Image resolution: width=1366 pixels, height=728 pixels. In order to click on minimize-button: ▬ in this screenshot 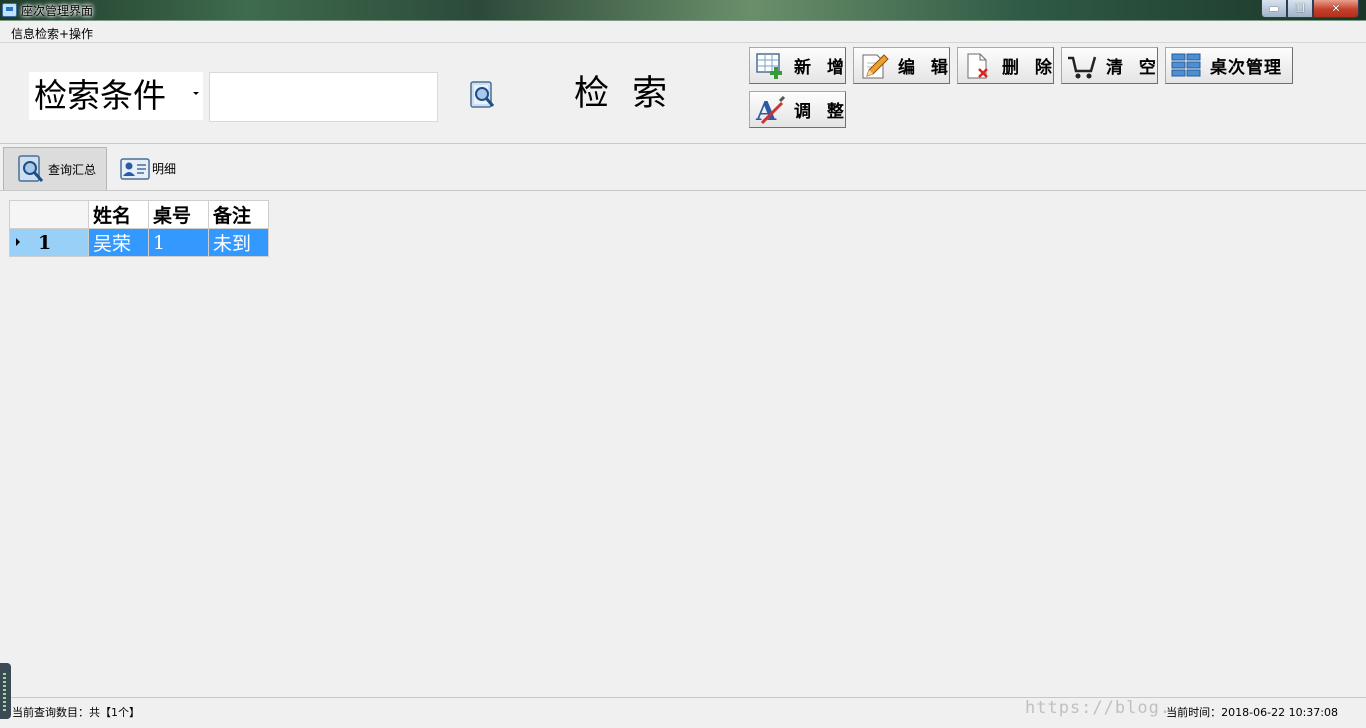, I will do `click(1274, 9)`.